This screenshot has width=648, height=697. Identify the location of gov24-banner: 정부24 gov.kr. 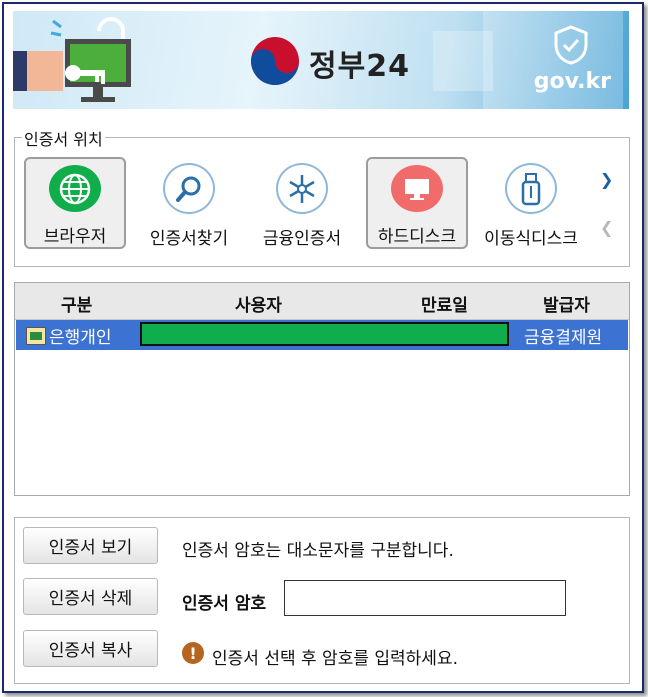
(321, 60).